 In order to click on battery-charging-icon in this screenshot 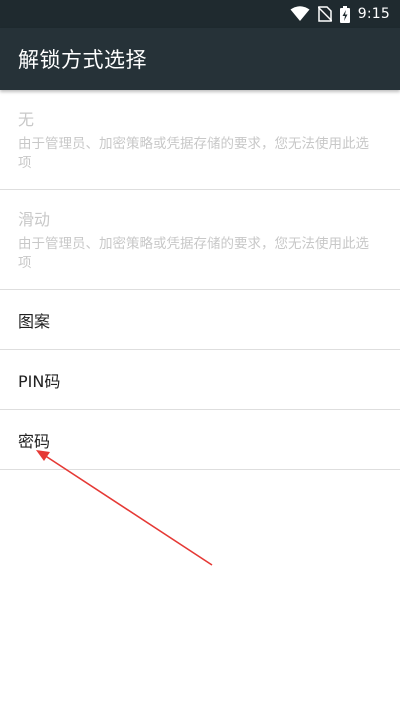, I will do `click(344, 14)`.